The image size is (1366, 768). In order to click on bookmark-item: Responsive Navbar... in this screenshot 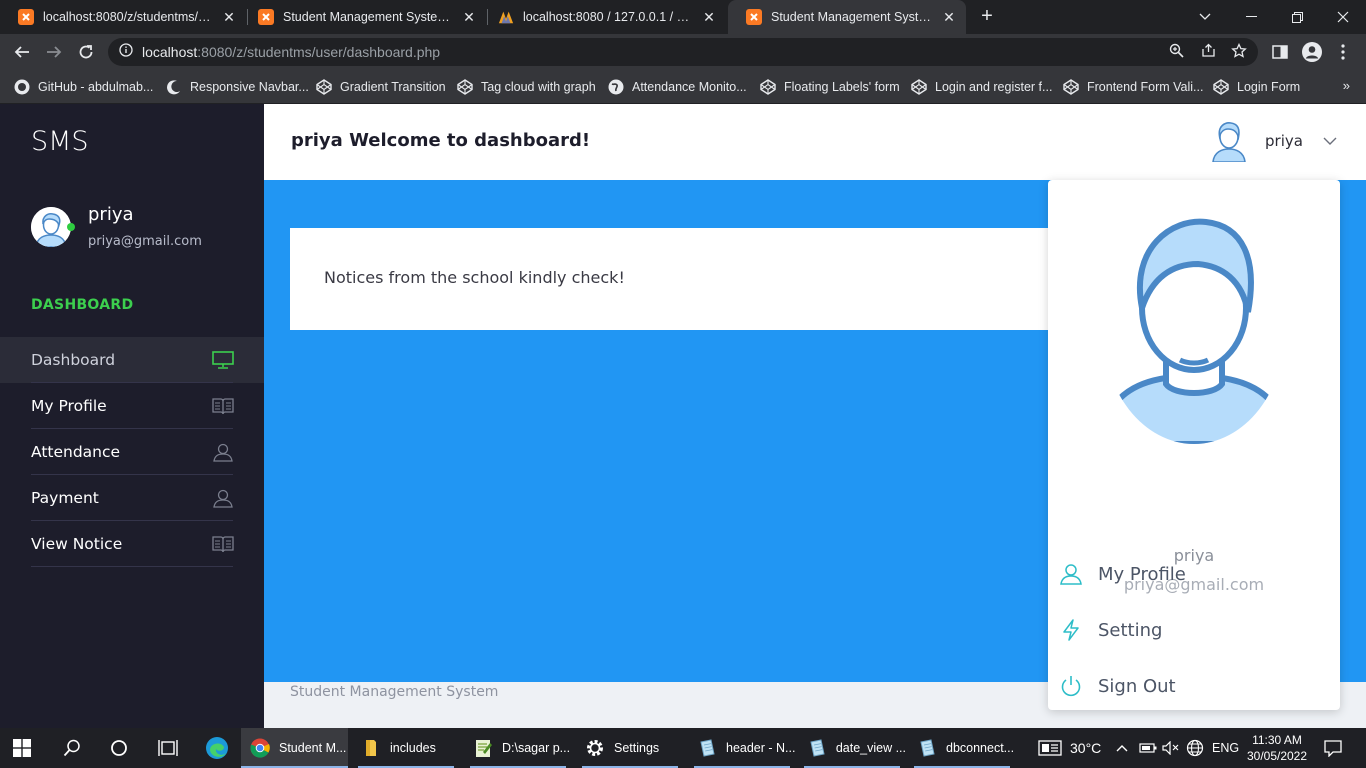, I will do `click(237, 87)`.